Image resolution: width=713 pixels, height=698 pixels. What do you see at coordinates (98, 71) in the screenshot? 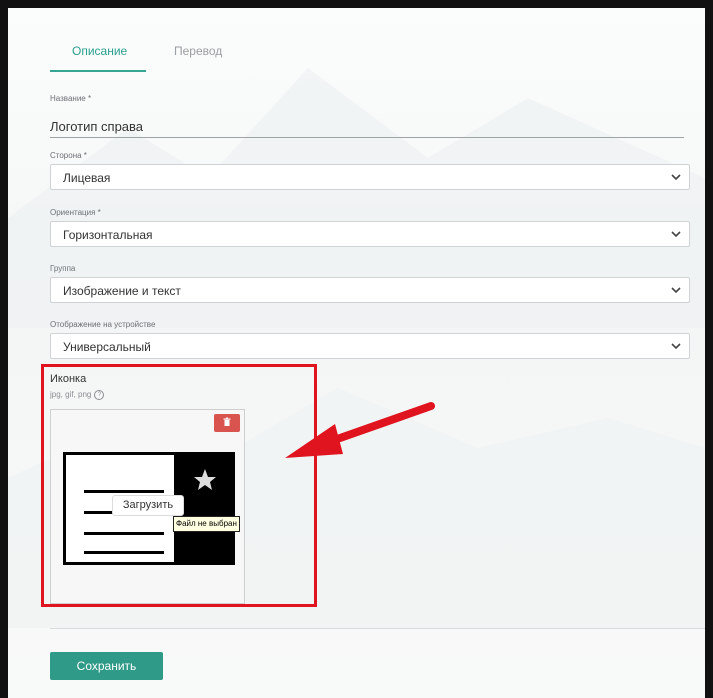
I see `active-tab-indicator` at bounding box center [98, 71].